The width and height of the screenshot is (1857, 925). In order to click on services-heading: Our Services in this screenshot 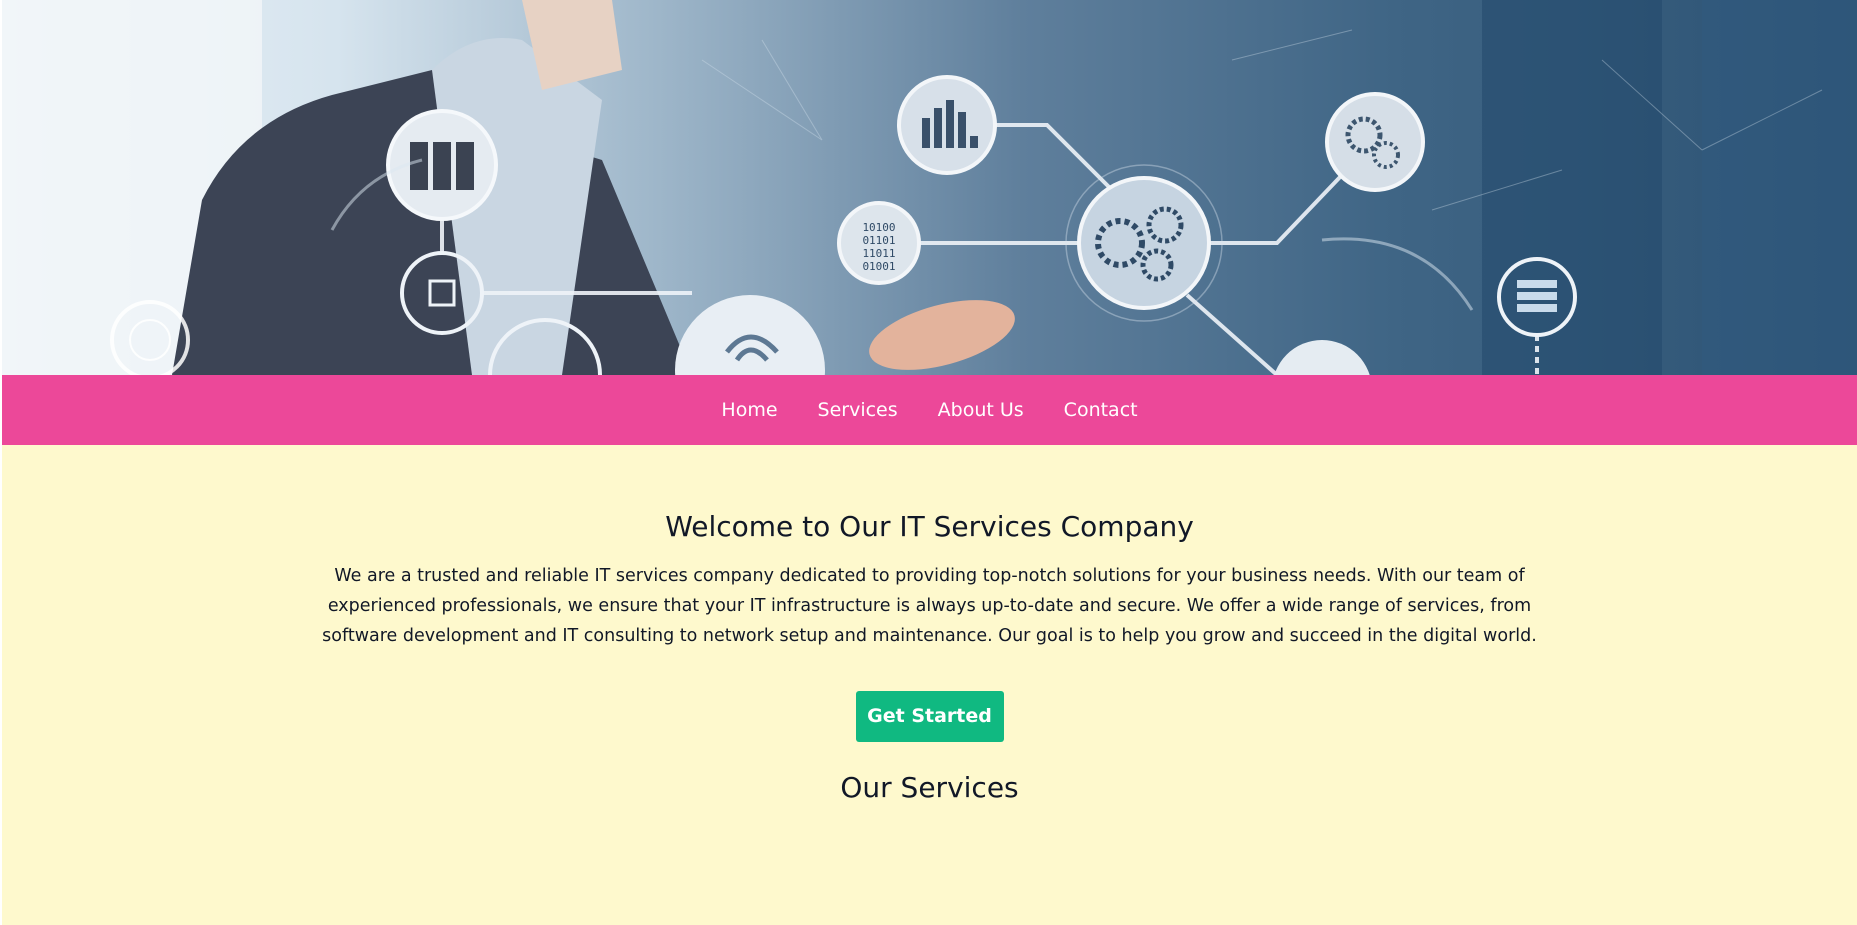, I will do `click(929, 787)`.